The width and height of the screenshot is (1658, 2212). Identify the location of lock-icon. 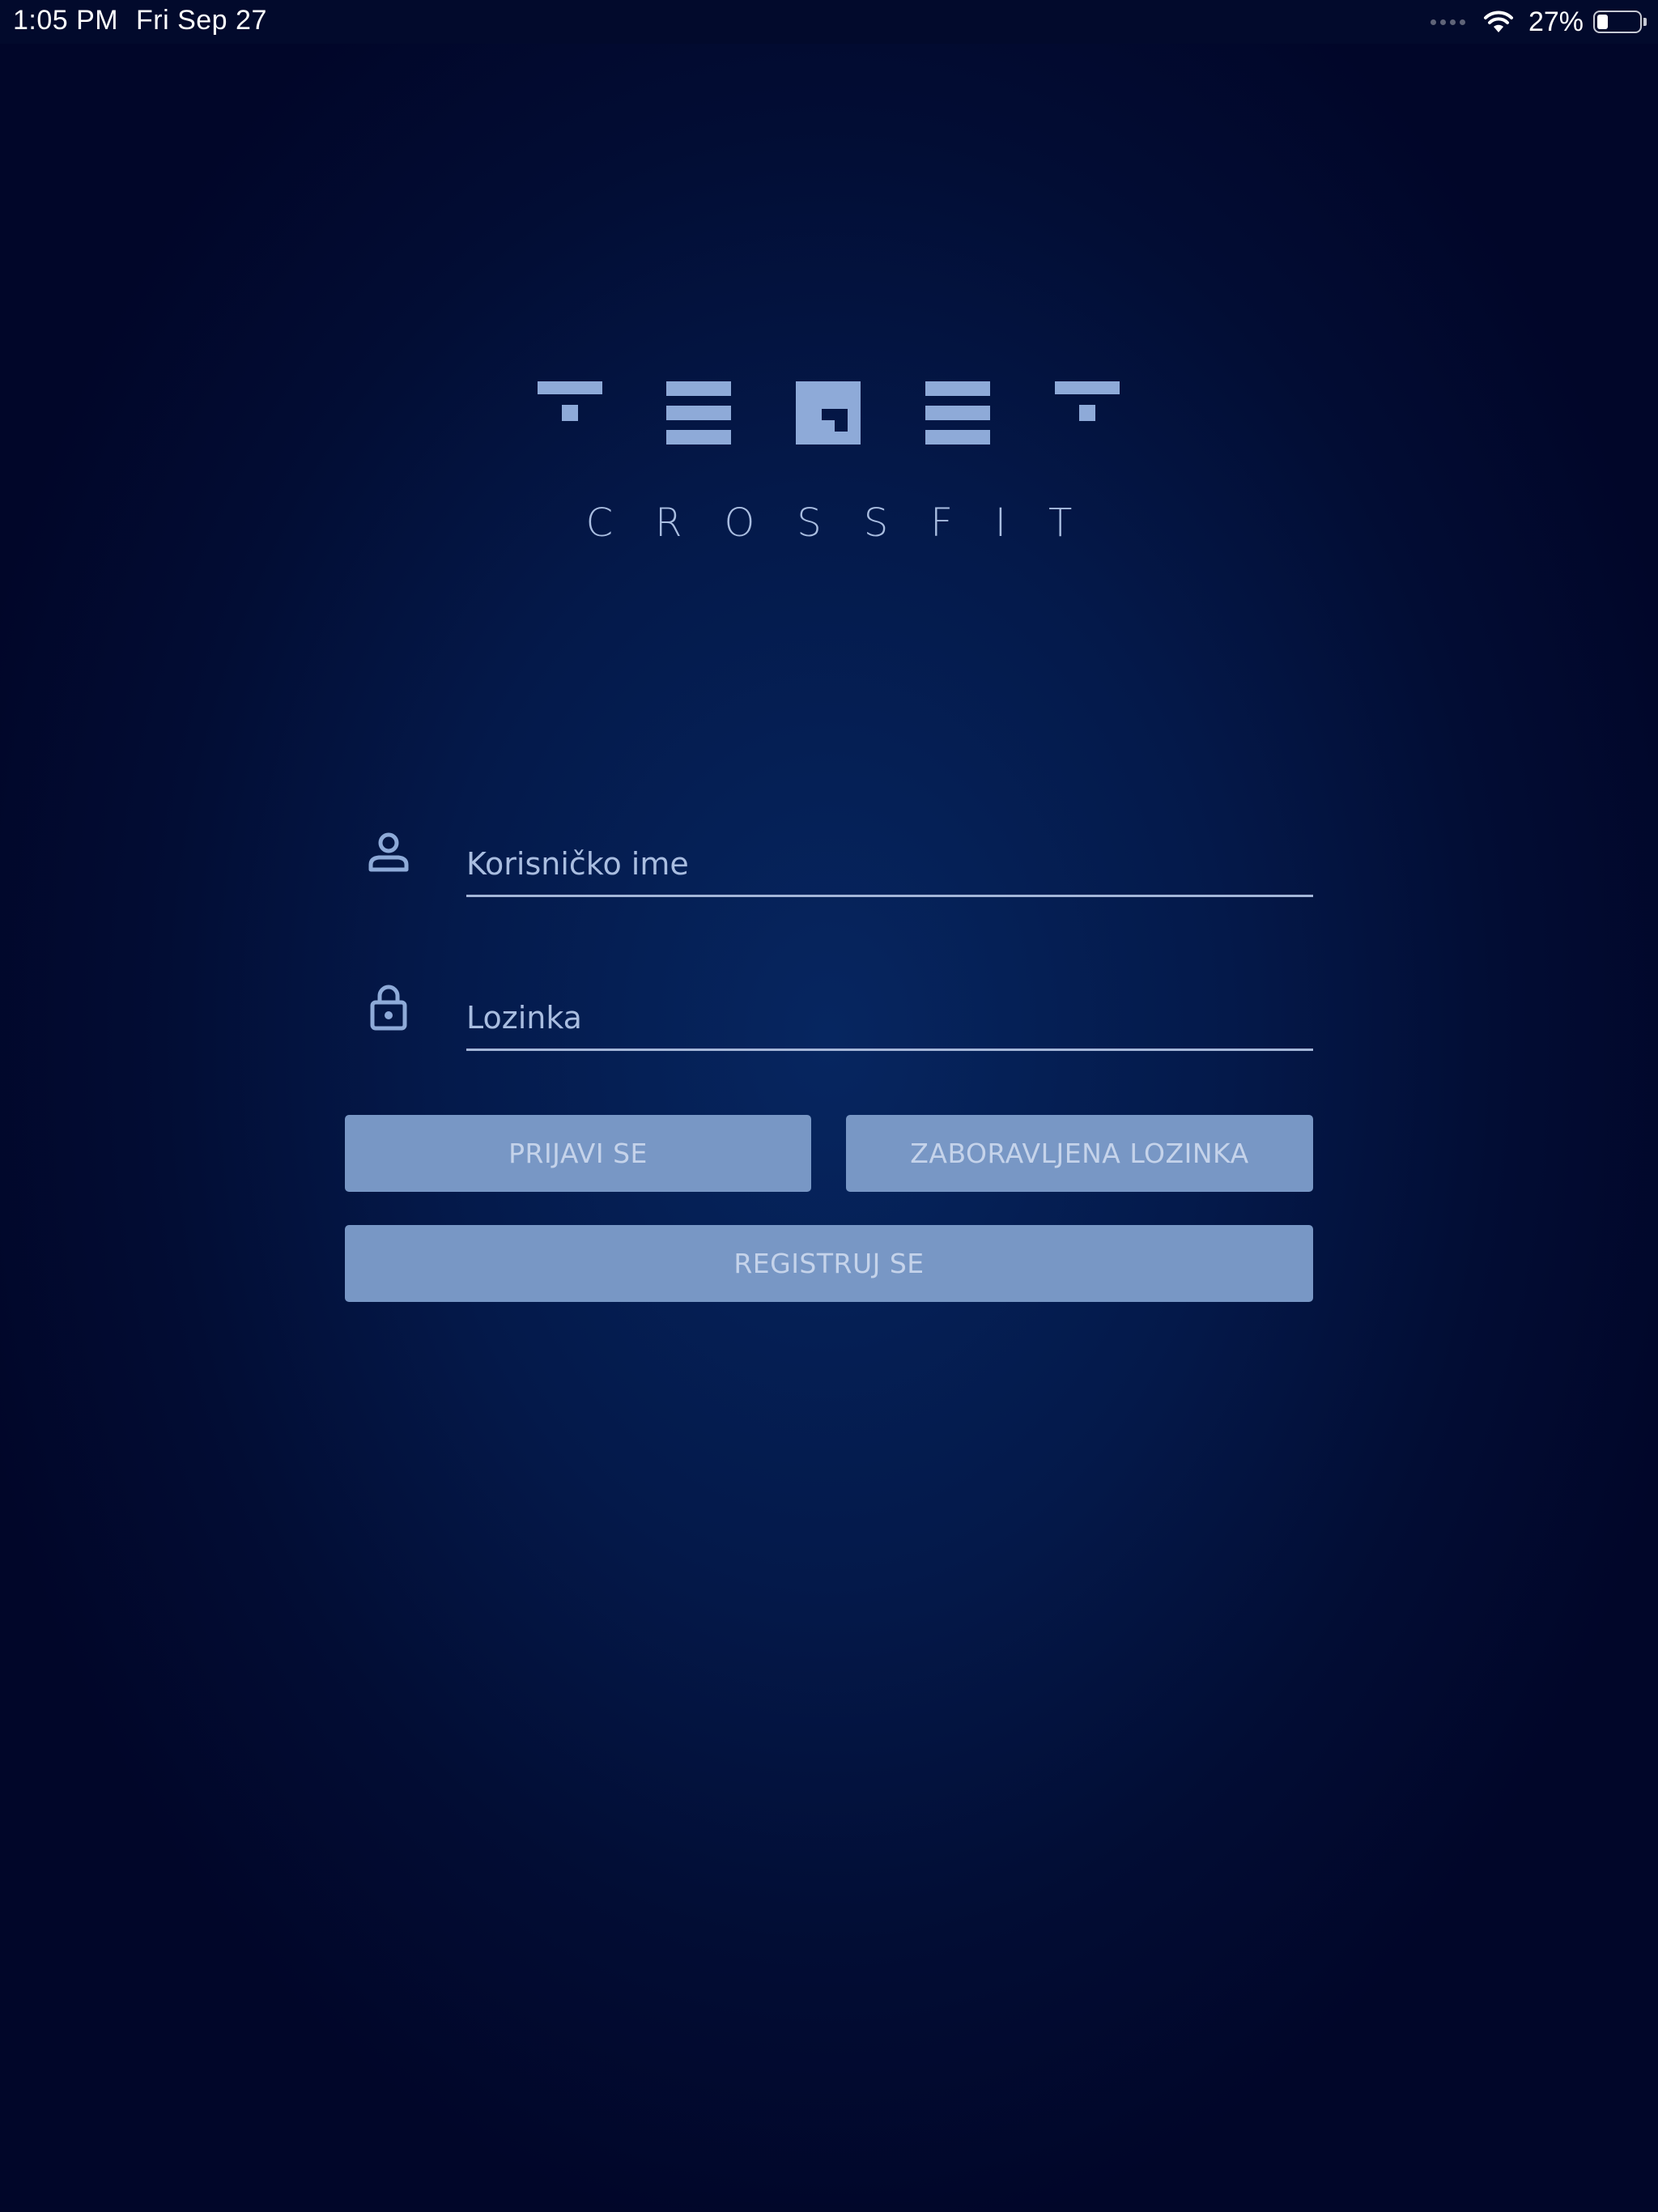
(388, 1008).